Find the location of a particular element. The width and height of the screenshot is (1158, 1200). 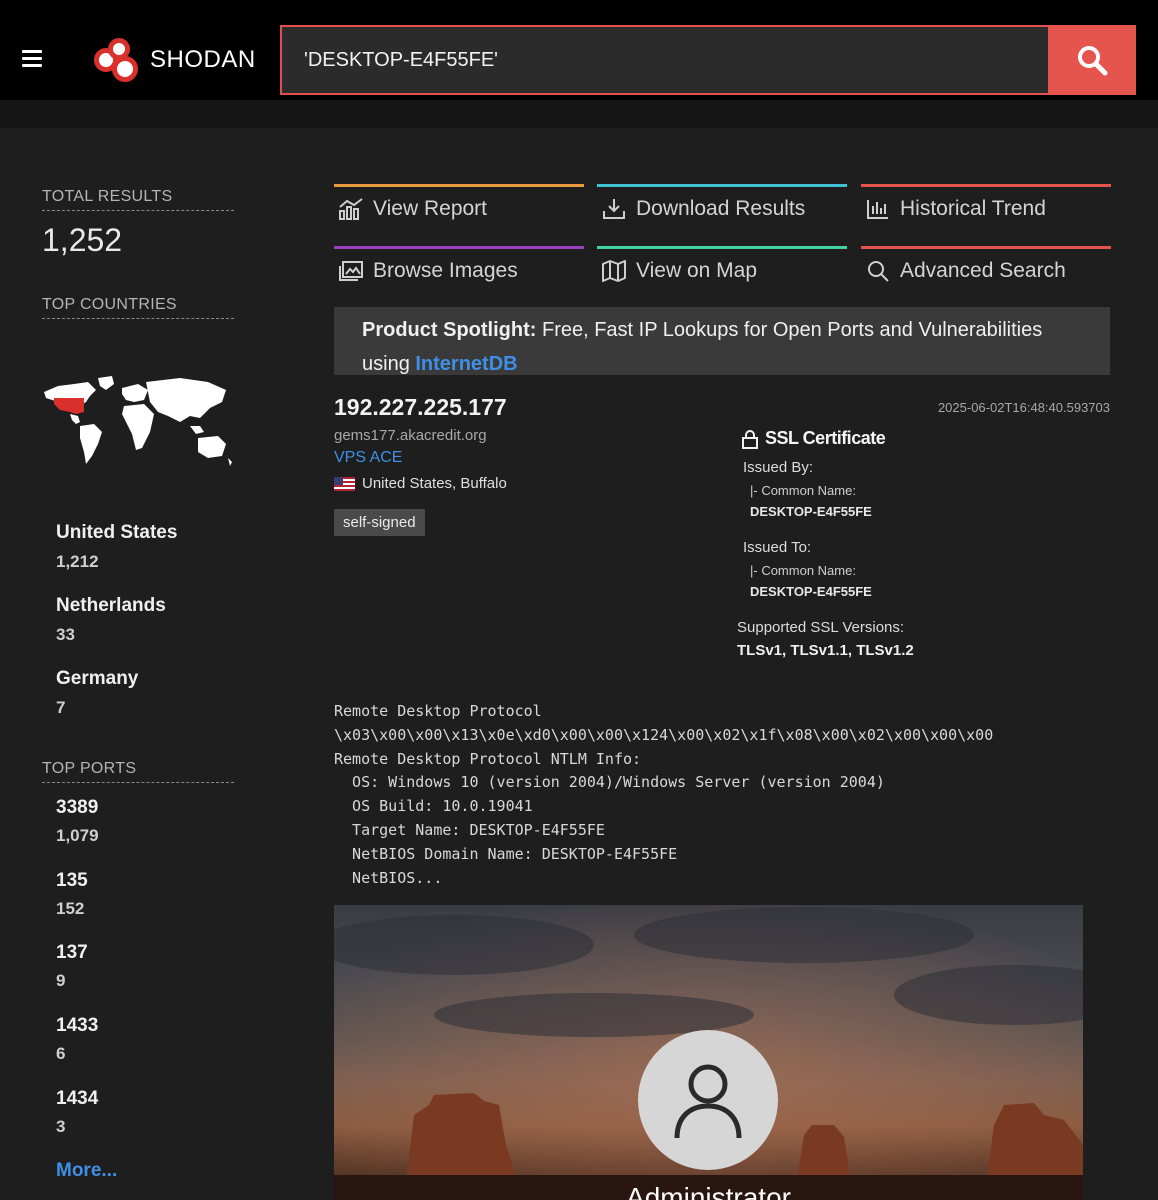

shodan-logo: SHODAN is located at coordinates (174, 60).